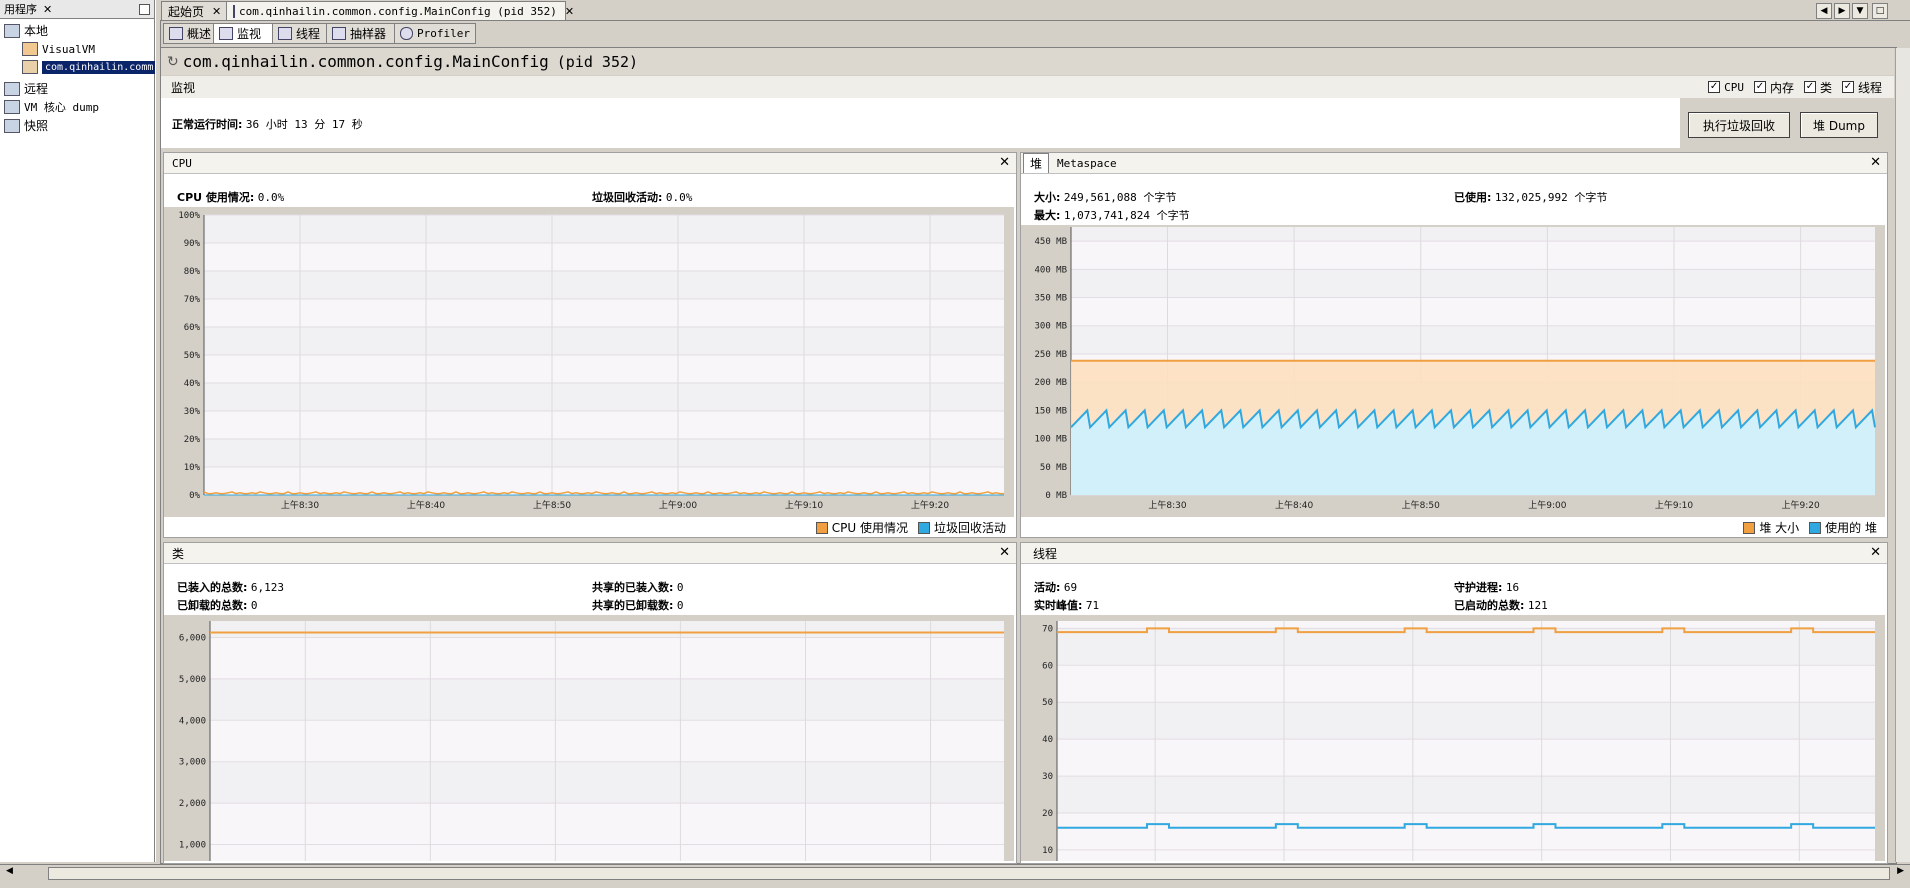 Image resolution: width=1910 pixels, height=888 pixels. What do you see at coordinates (1047, 666) in the screenshot?
I see `y-tick-label: 60` at bounding box center [1047, 666].